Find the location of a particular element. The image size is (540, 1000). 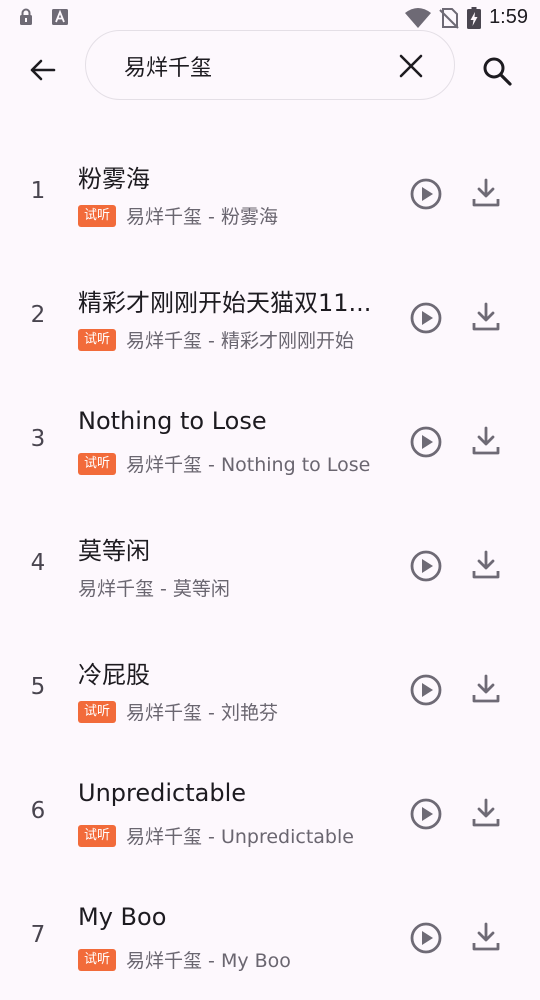

song-subtitle: 易烊千玺 - Nothing to Lose is located at coordinates (248, 465).